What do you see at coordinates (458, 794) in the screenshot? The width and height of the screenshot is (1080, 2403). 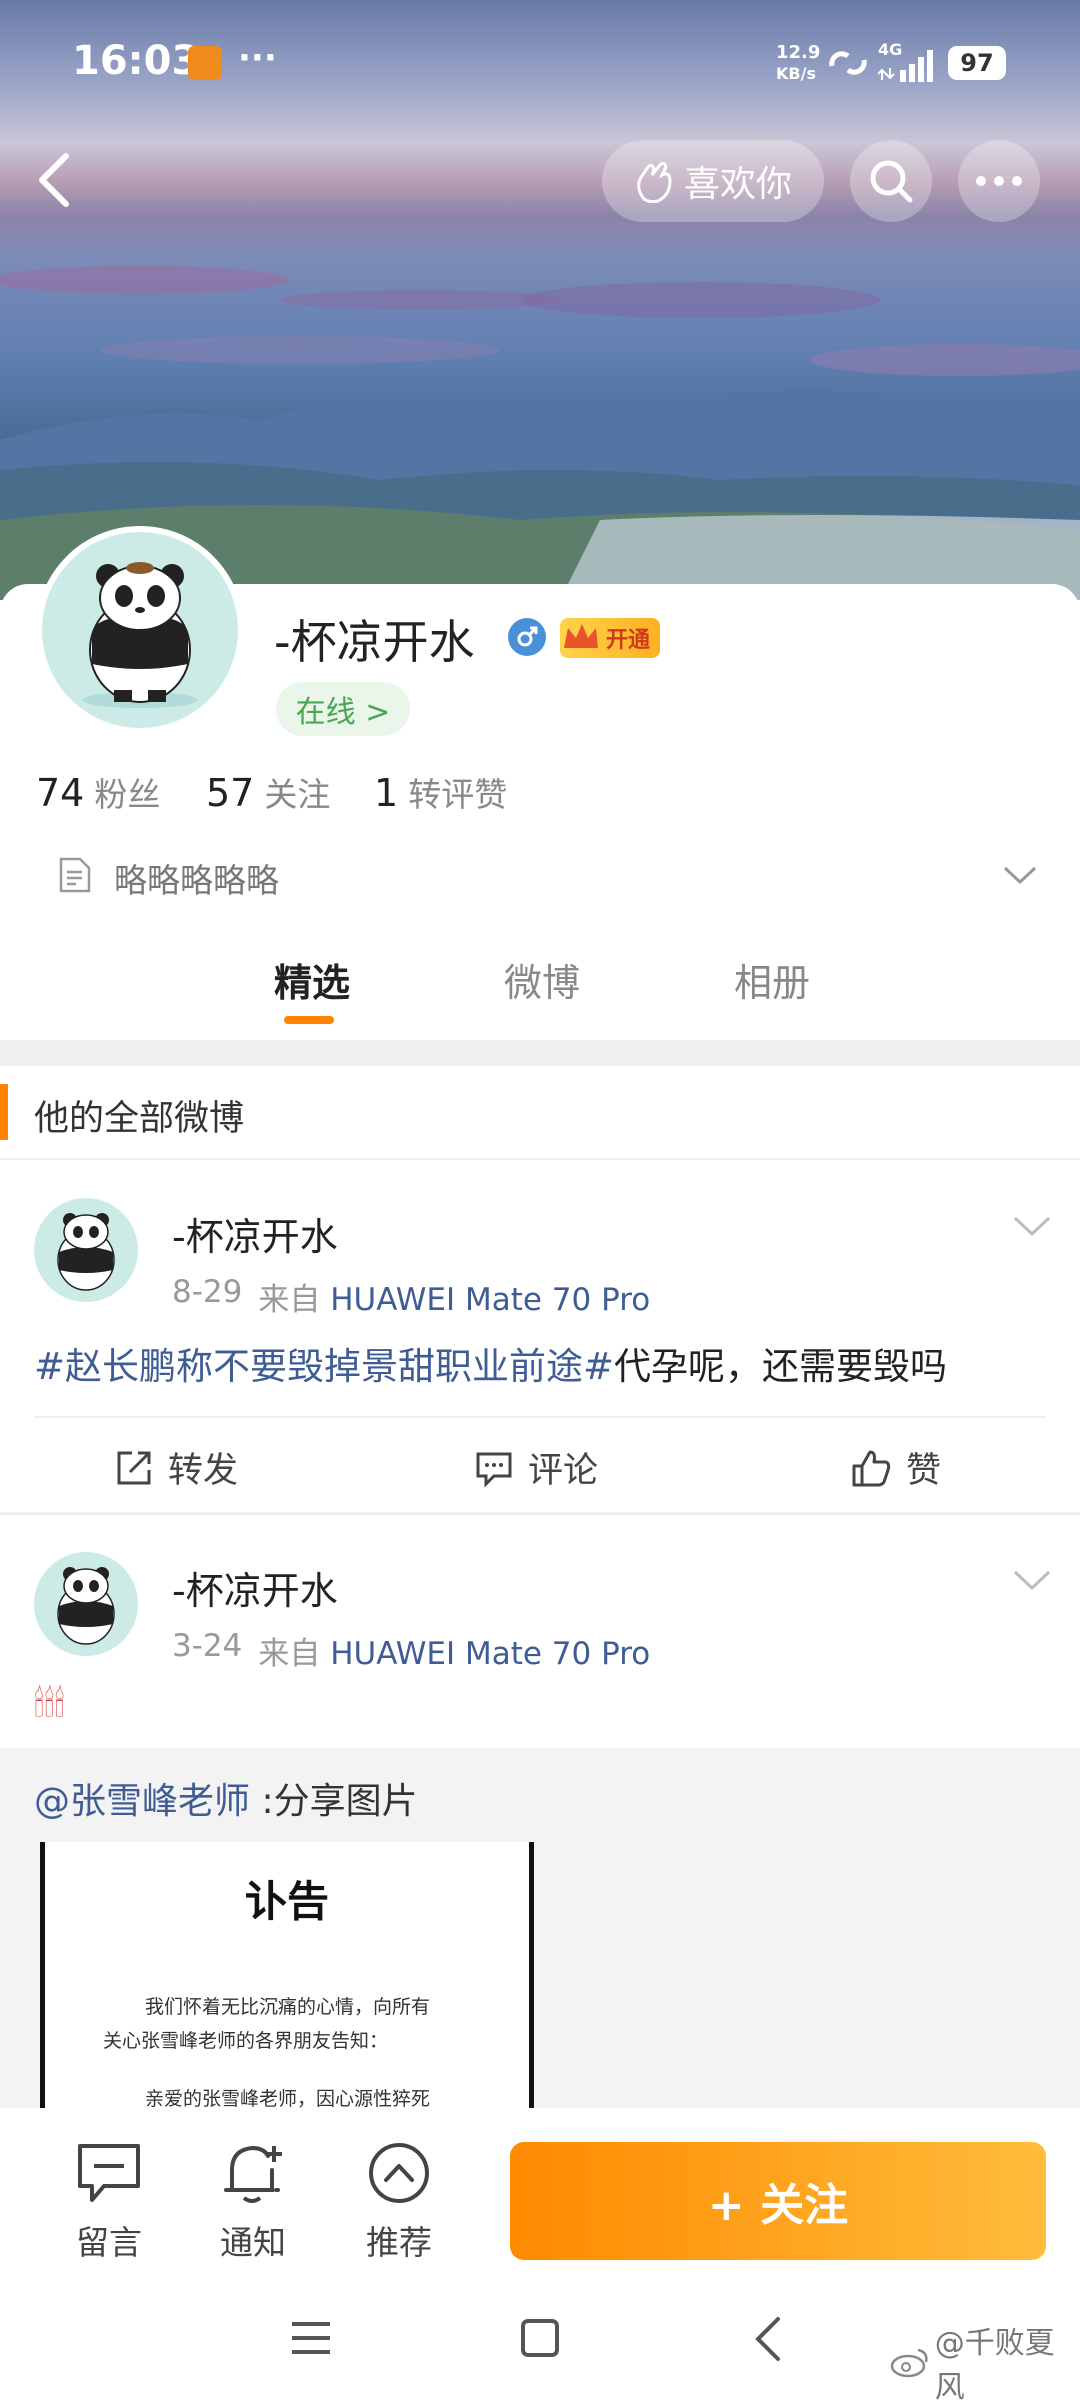 I see `stat-label: 转评赞` at bounding box center [458, 794].